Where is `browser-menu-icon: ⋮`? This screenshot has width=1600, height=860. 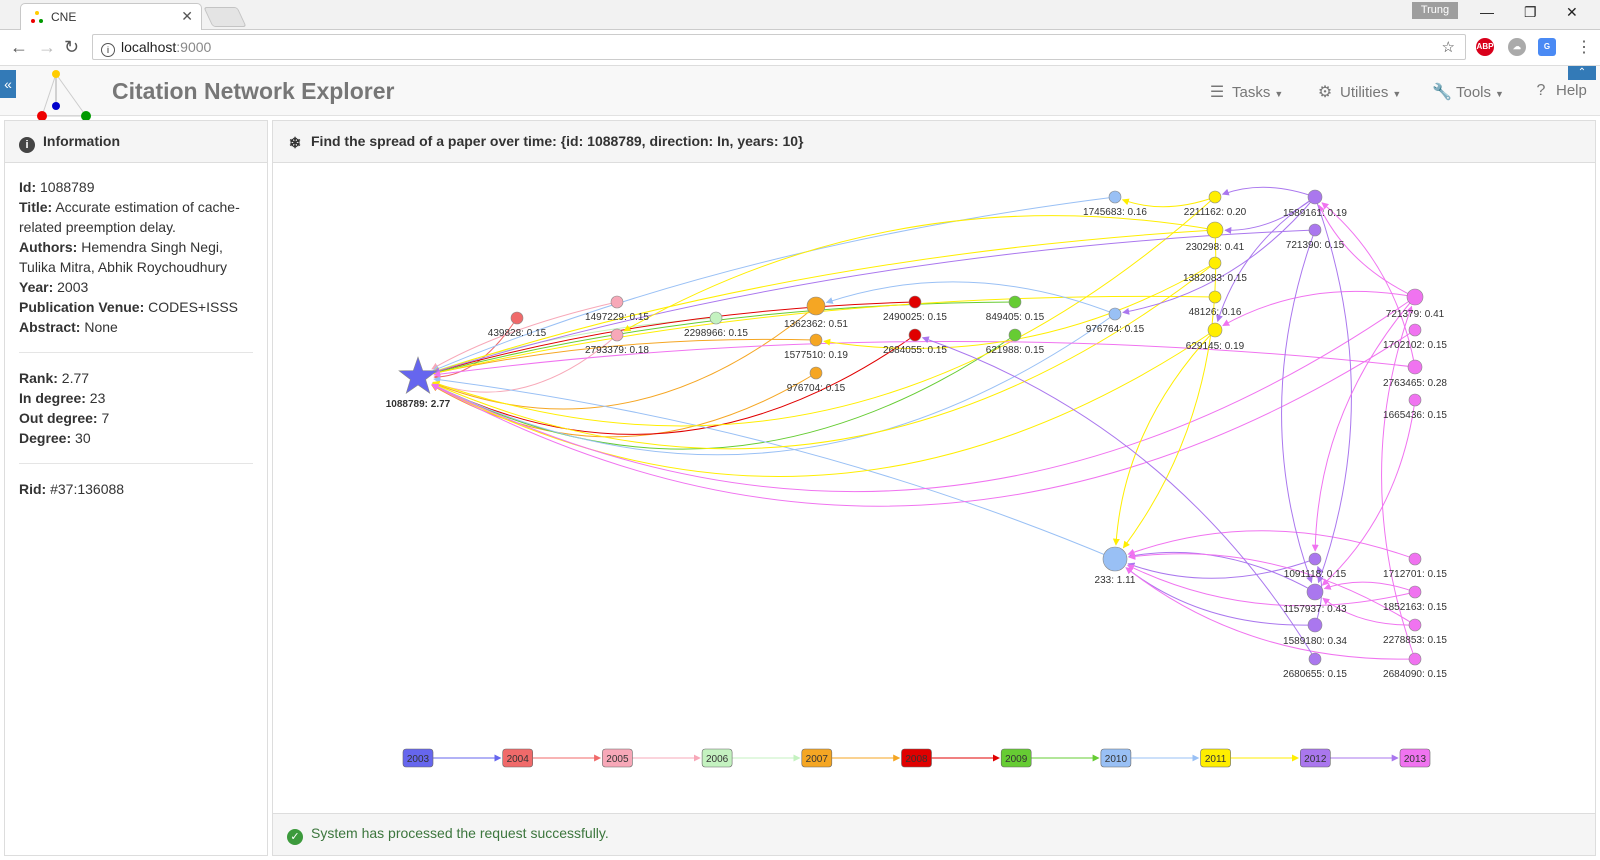 browser-menu-icon: ⋮ is located at coordinates (1584, 47).